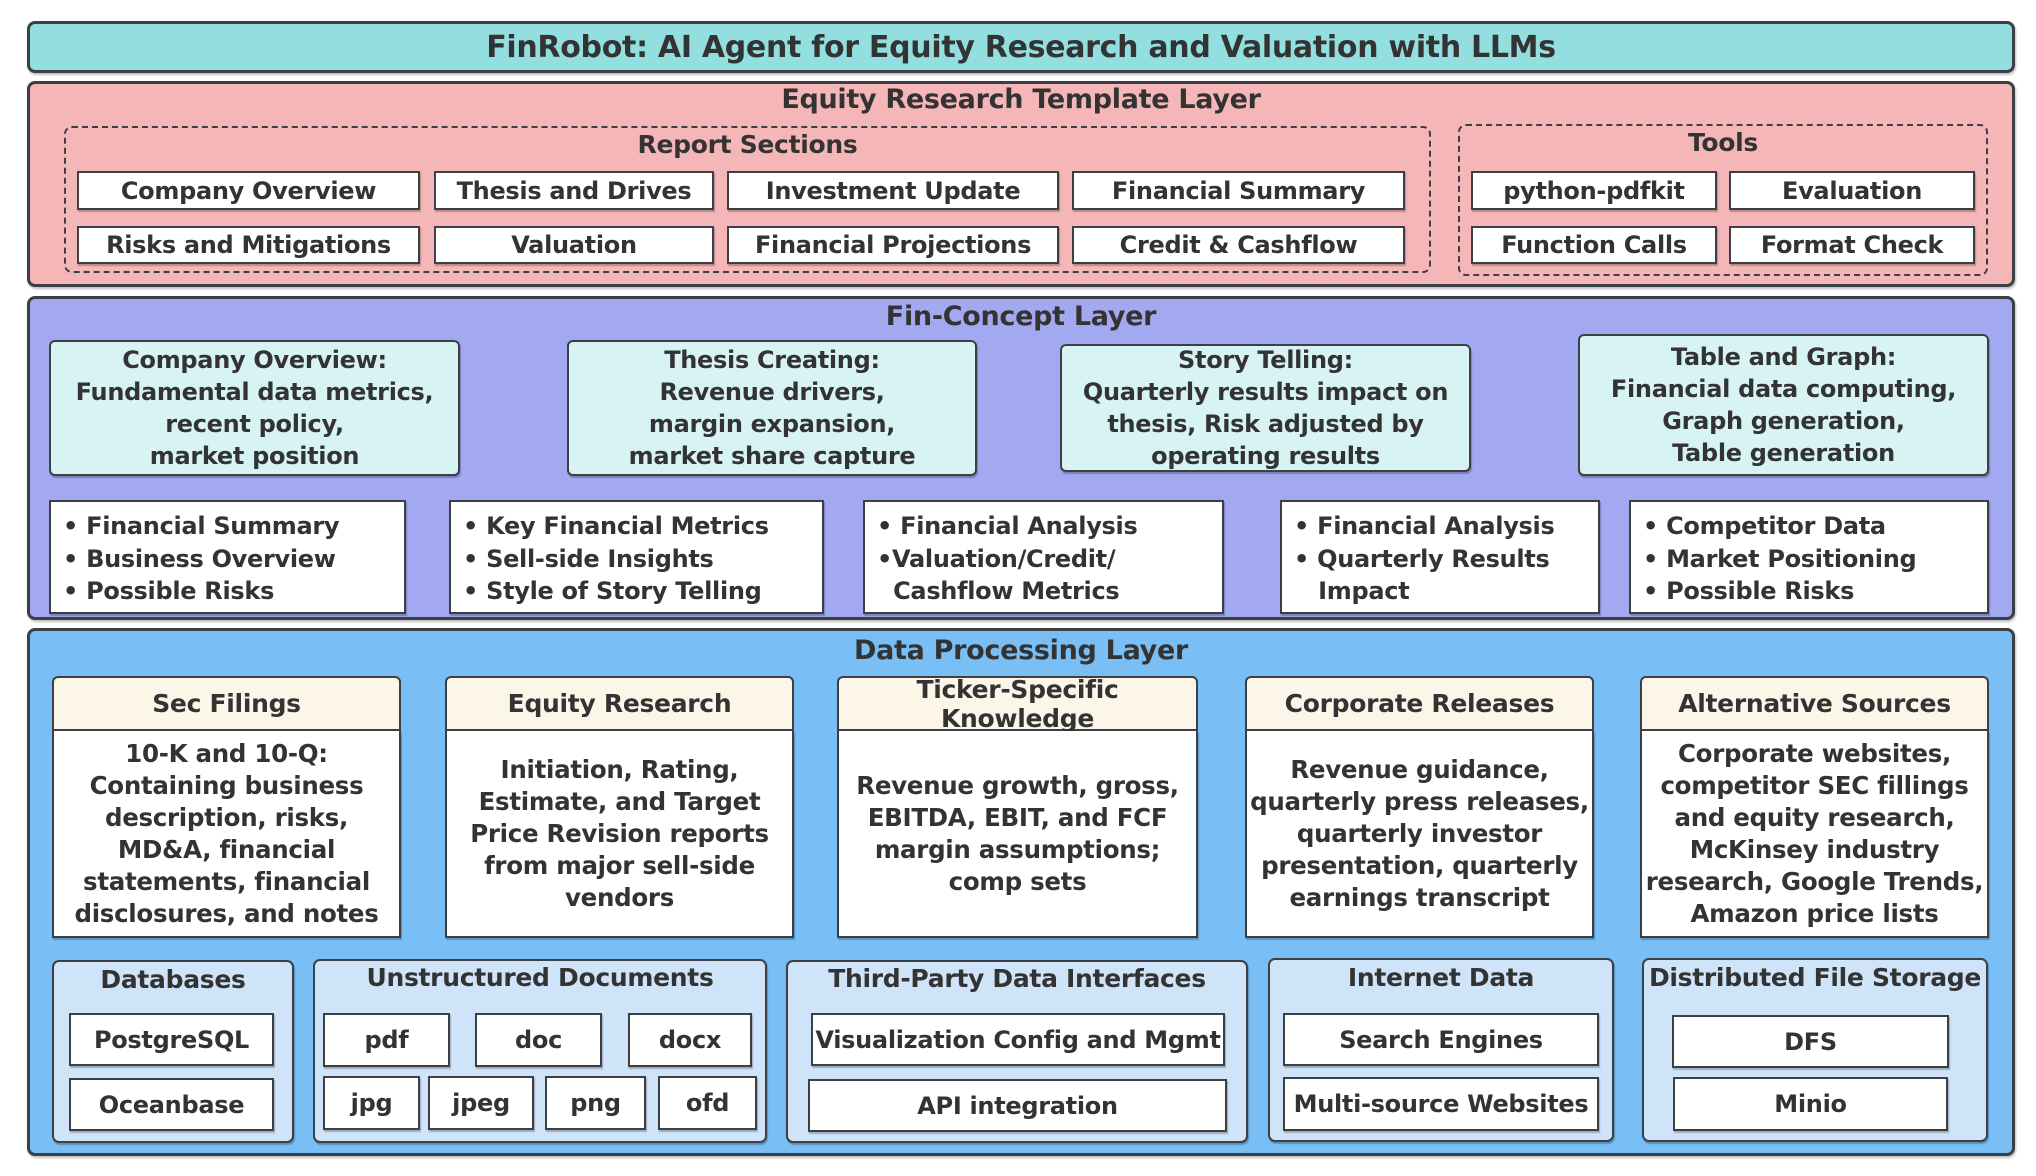 This screenshot has width=2036, height=1176. What do you see at coordinates (1780, 558) in the screenshot?
I see `bullet-item: • Market Positioning` at bounding box center [1780, 558].